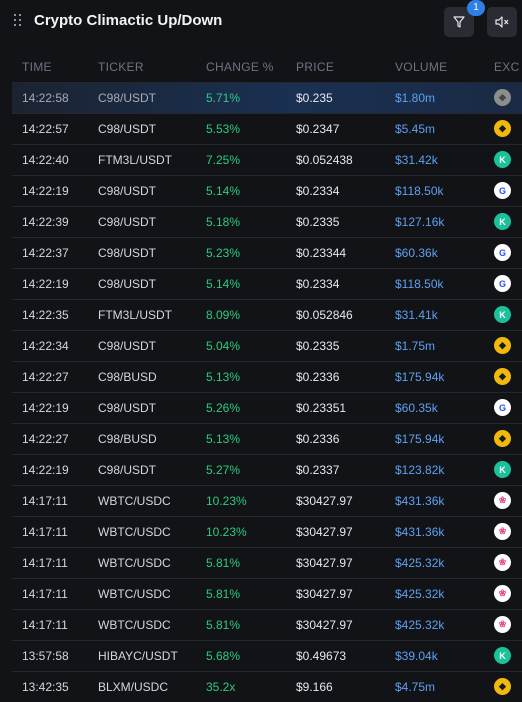 The width and height of the screenshot is (522, 702). Describe the element at coordinates (421, 67) in the screenshot. I see `column-header-volume: VOLUME` at that location.